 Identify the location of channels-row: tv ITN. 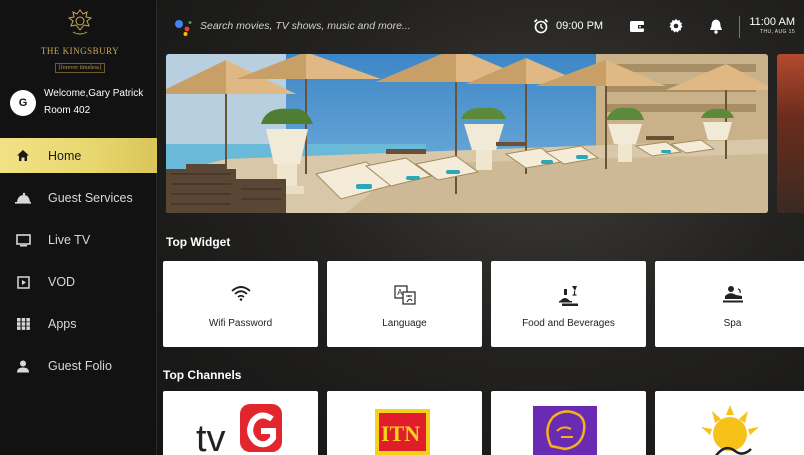
(483, 423).